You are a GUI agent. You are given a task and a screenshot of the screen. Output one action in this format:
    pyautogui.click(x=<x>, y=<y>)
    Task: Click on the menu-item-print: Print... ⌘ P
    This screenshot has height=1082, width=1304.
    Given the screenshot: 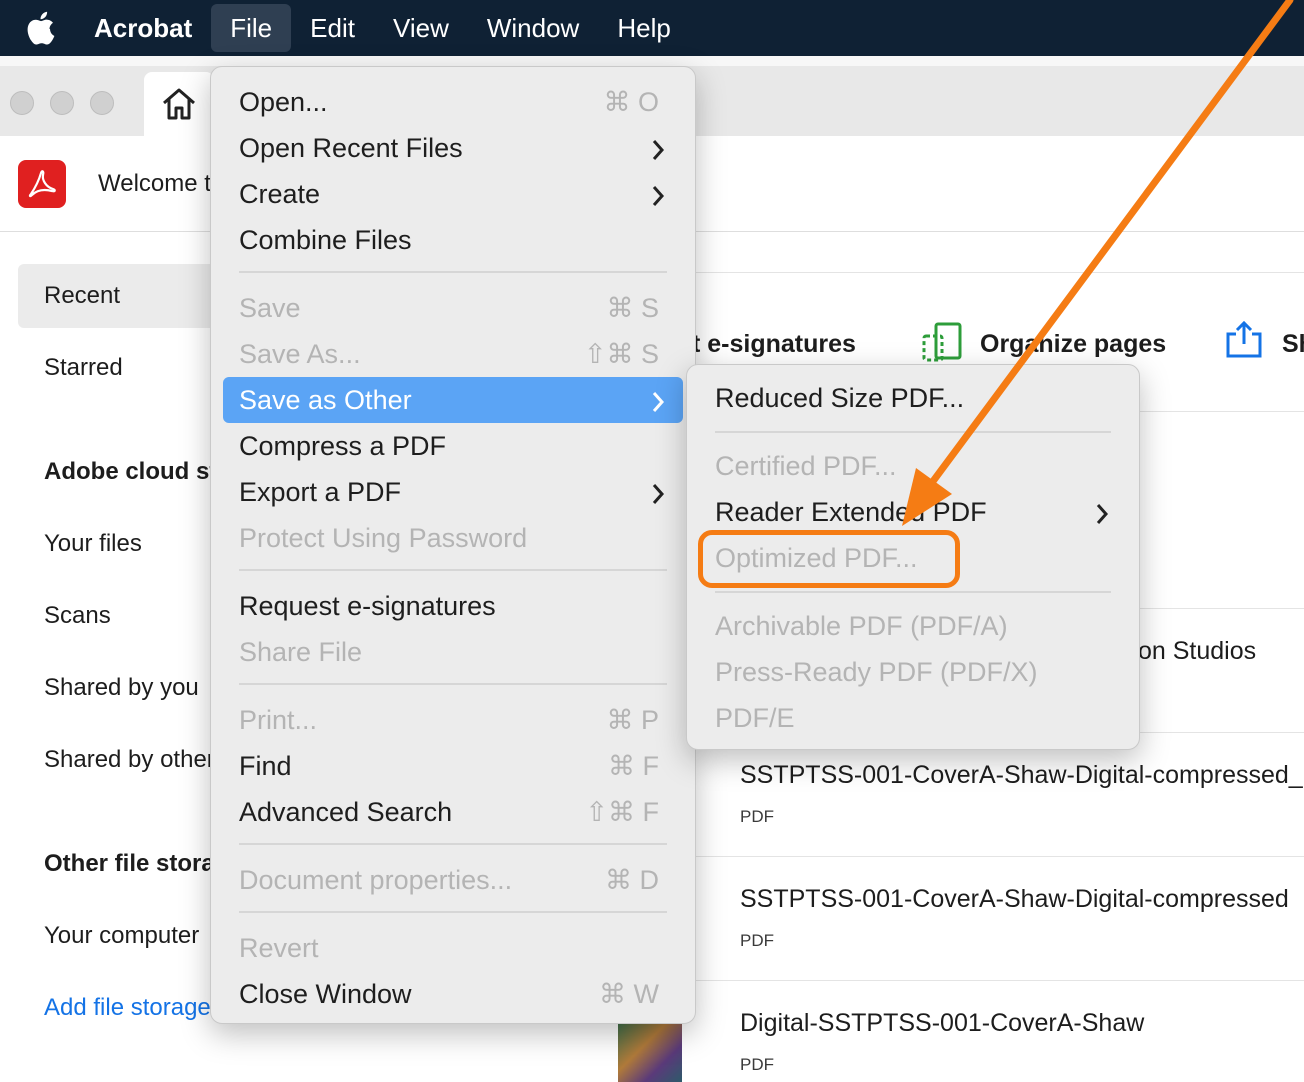 What is the action you would take?
    pyautogui.click(x=453, y=720)
    